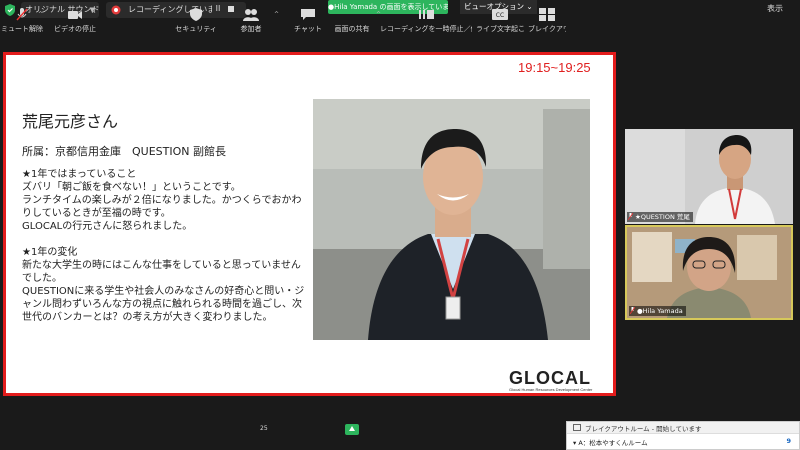  What do you see at coordinates (75, 29) in the screenshot?
I see `stop-video-label: ビデオの停止` at bounding box center [75, 29].